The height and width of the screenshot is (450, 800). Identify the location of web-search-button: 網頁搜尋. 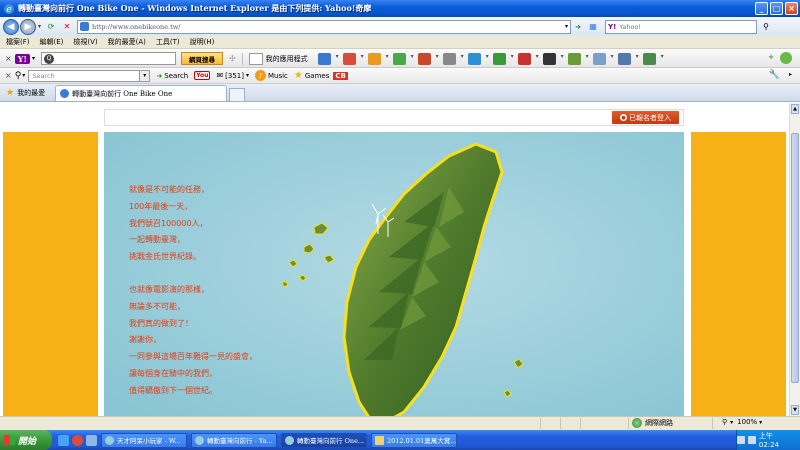
(201, 58).